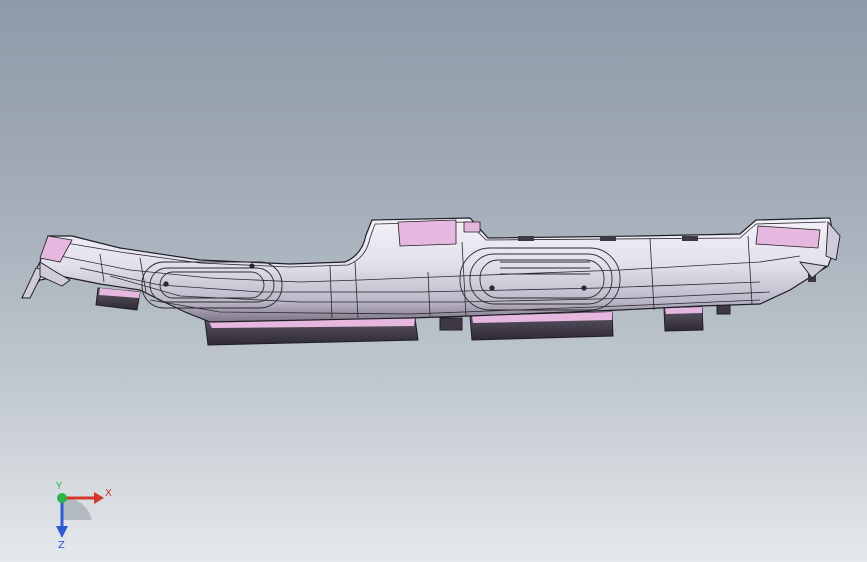 The height and width of the screenshot is (562, 867). What do you see at coordinates (77, 508) in the screenshot?
I see `triad-shadow` at bounding box center [77, 508].